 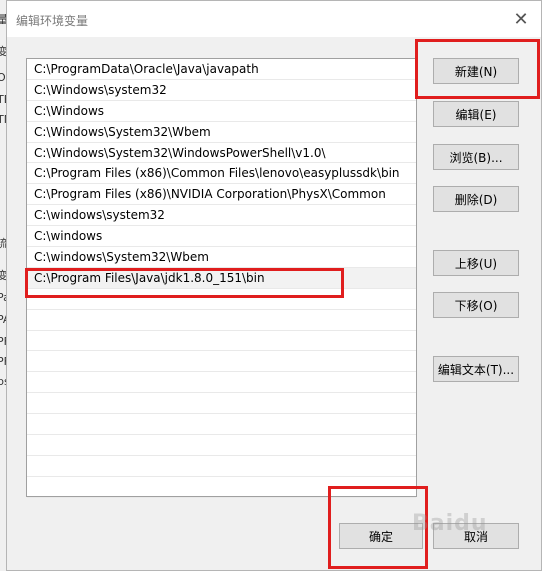 What do you see at coordinates (476, 305) in the screenshot?
I see `move-down-button: 下移(O)` at bounding box center [476, 305].